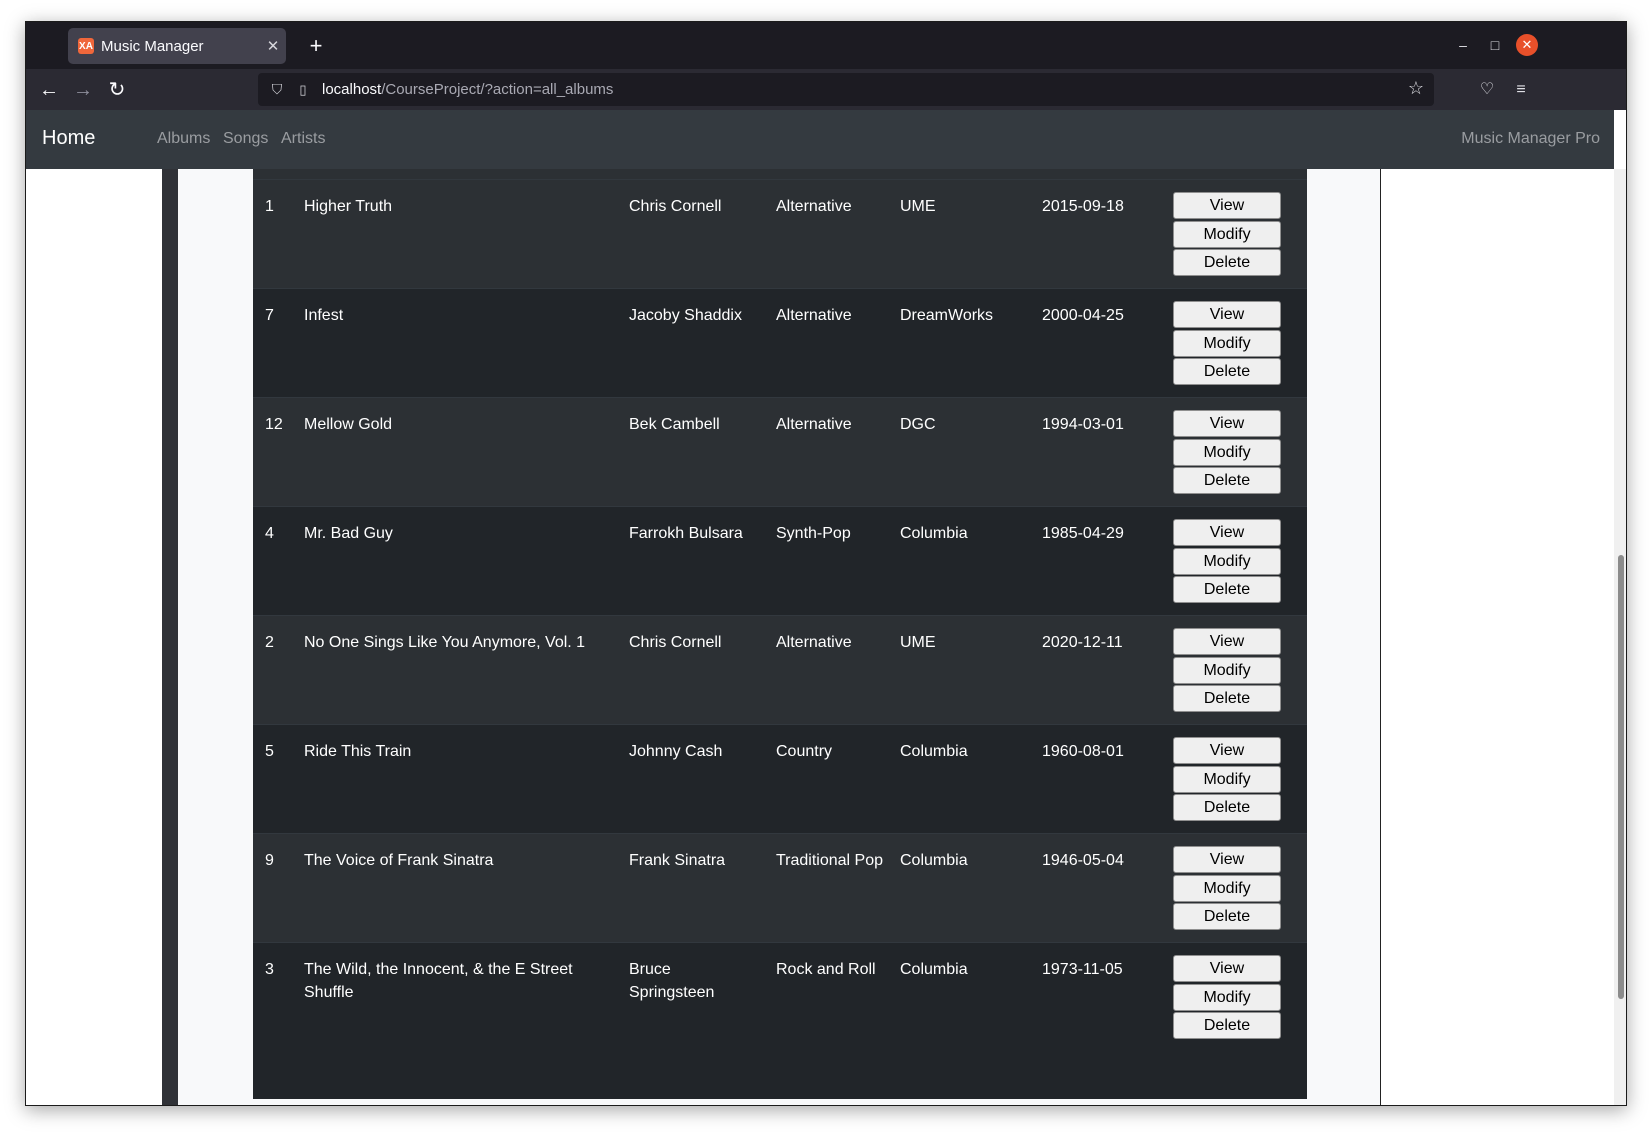 The width and height of the screenshot is (1652, 1134). What do you see at coordinates (1082, 969) in the screenshot?
I see `album-date-cell: 1973-11-05` at bounding box center [1082, 969].